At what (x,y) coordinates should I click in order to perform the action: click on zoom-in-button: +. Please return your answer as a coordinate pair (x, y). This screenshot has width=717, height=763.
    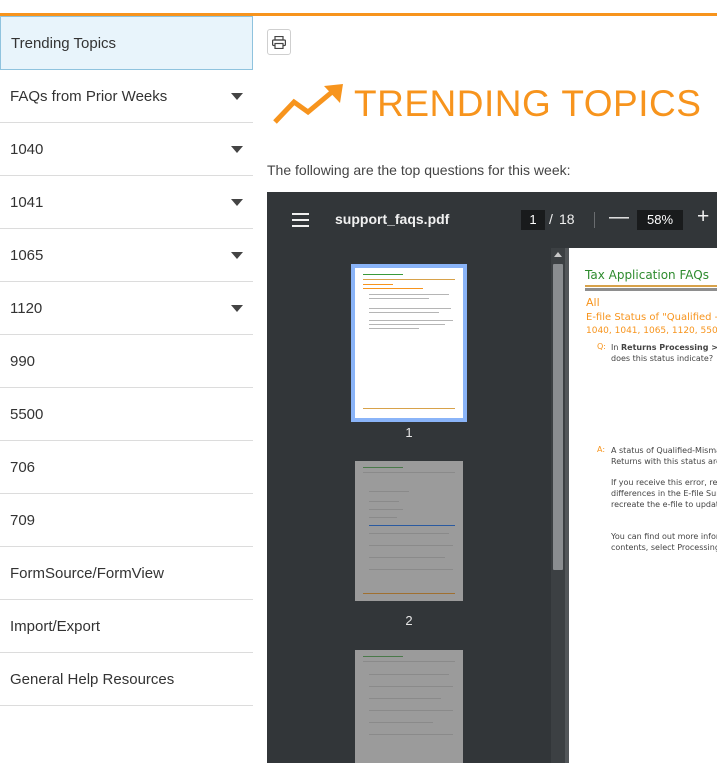
    Looking at the image, I should click on (703, 217).